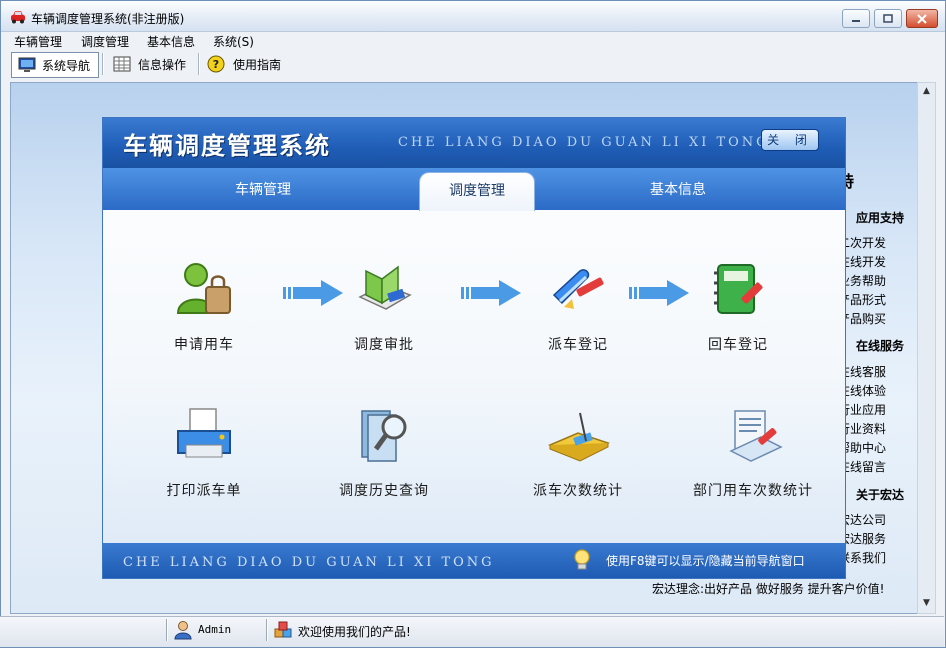 This screenshot has height=648, width=946. What do you see at coordinates (738, 345) in the screenshot?
I see `function-label: 回车登记` at bounding box center [738, 345].